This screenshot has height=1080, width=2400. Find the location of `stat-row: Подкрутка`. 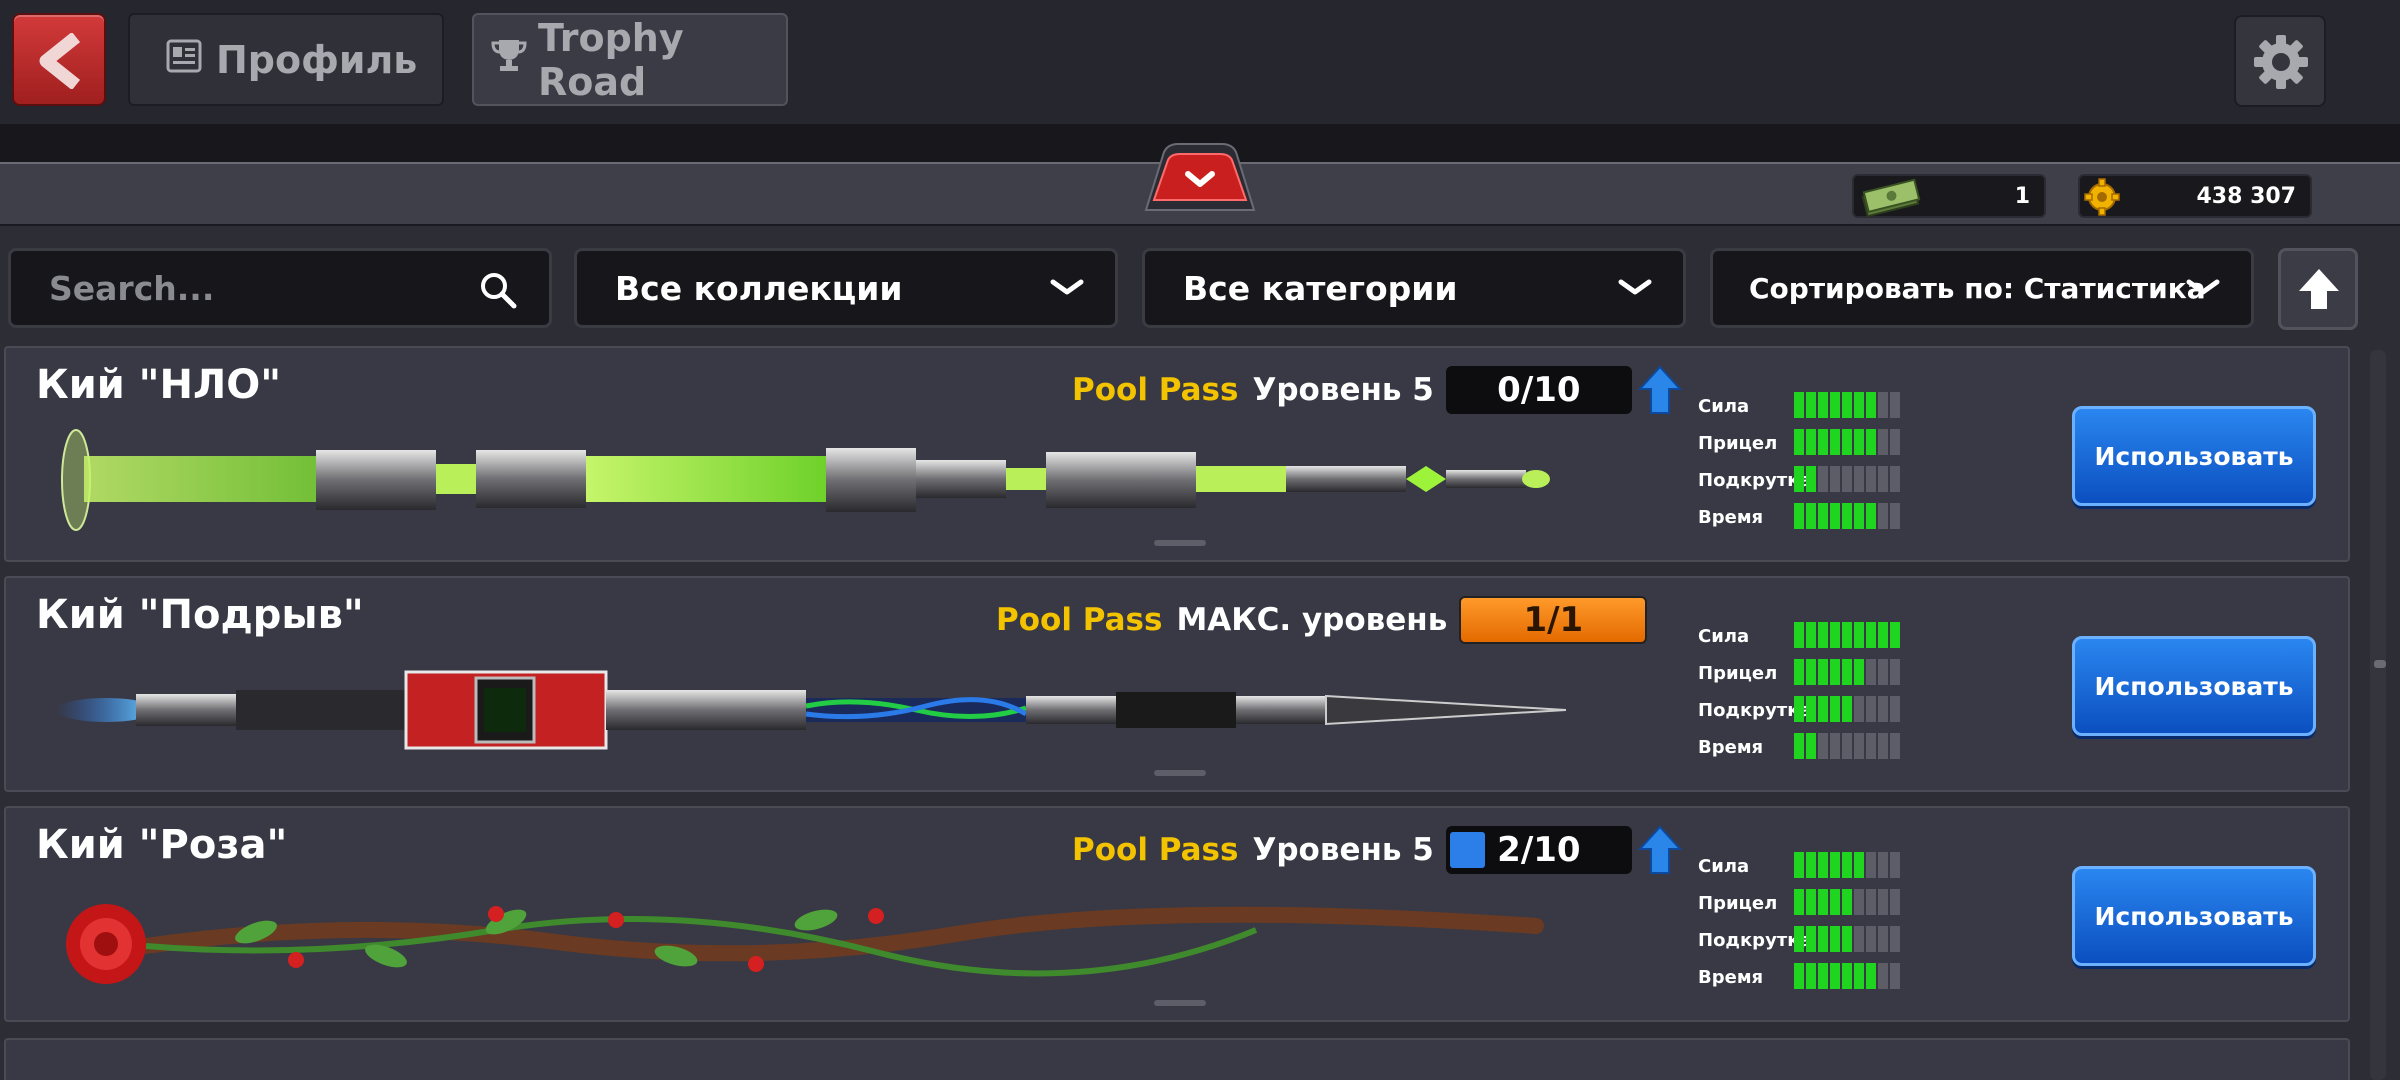

stat-row: Подкрутка is located at coordinates (1818, 940).